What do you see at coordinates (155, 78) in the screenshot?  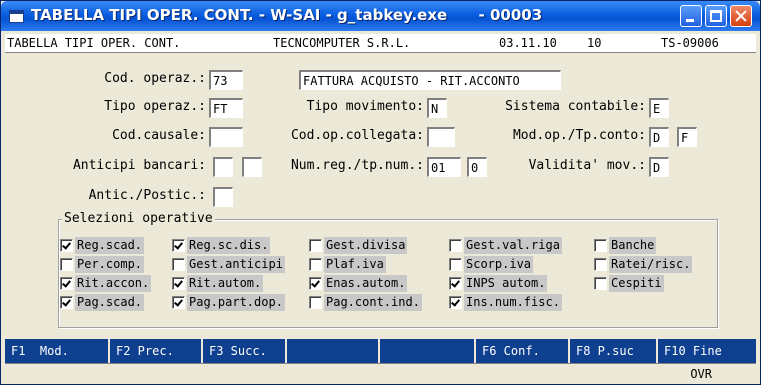 I see `cod-operaz-label: Cod. operaz.:` at bounding box center [155, 78].